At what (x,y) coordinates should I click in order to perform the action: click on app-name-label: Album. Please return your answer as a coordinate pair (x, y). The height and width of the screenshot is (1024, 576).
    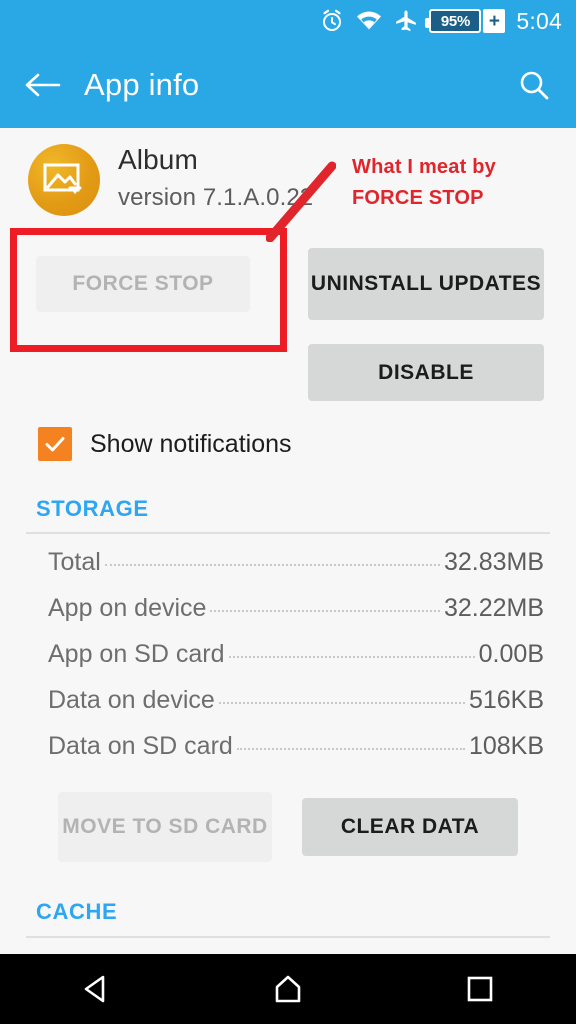
    Looking at the image, I should click on (158, 159).